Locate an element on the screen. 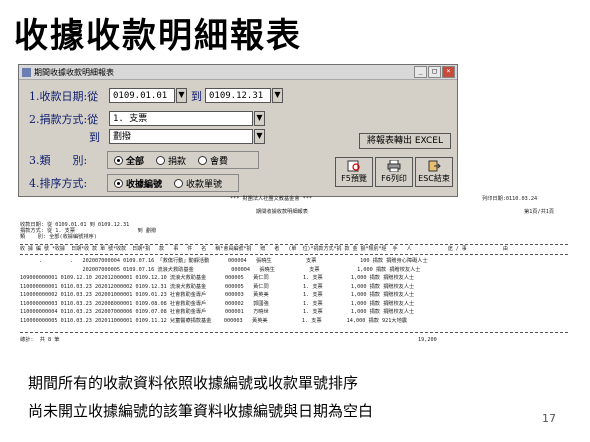 The width and height of the screenshot is (590, 442). print-label: F6列印 is located at coordinates (394, 178).